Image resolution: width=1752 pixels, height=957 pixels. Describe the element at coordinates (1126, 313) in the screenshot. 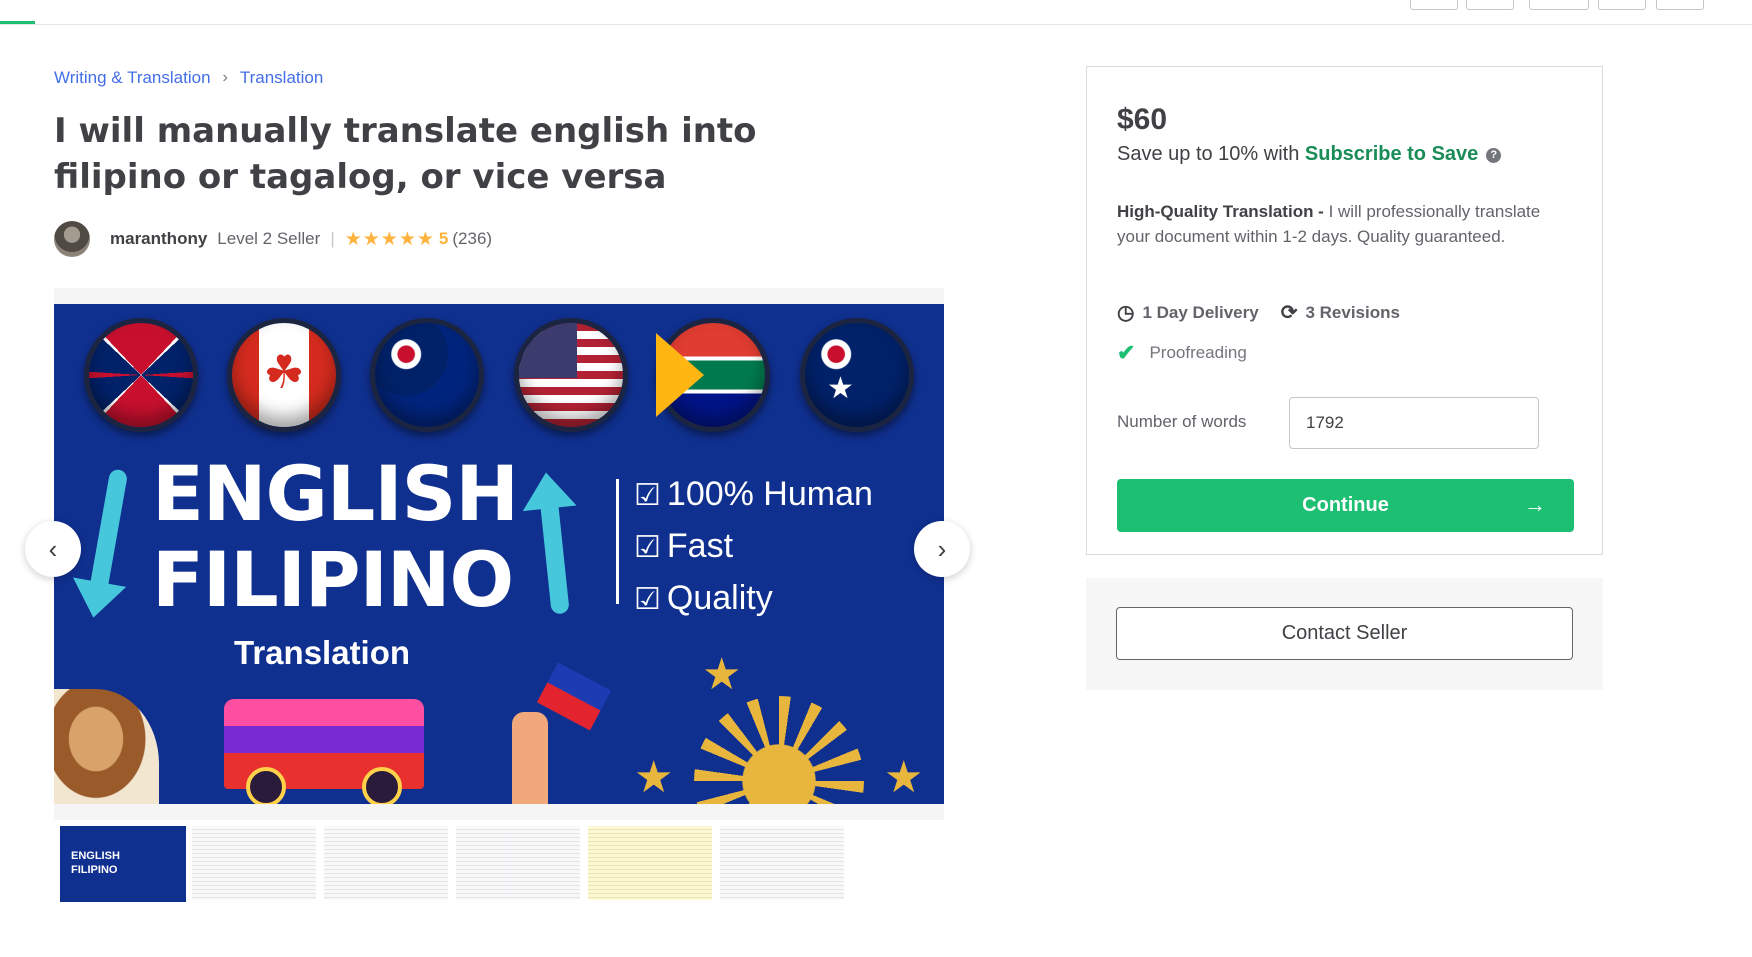

I see `clock-icon: ◷` at that location.